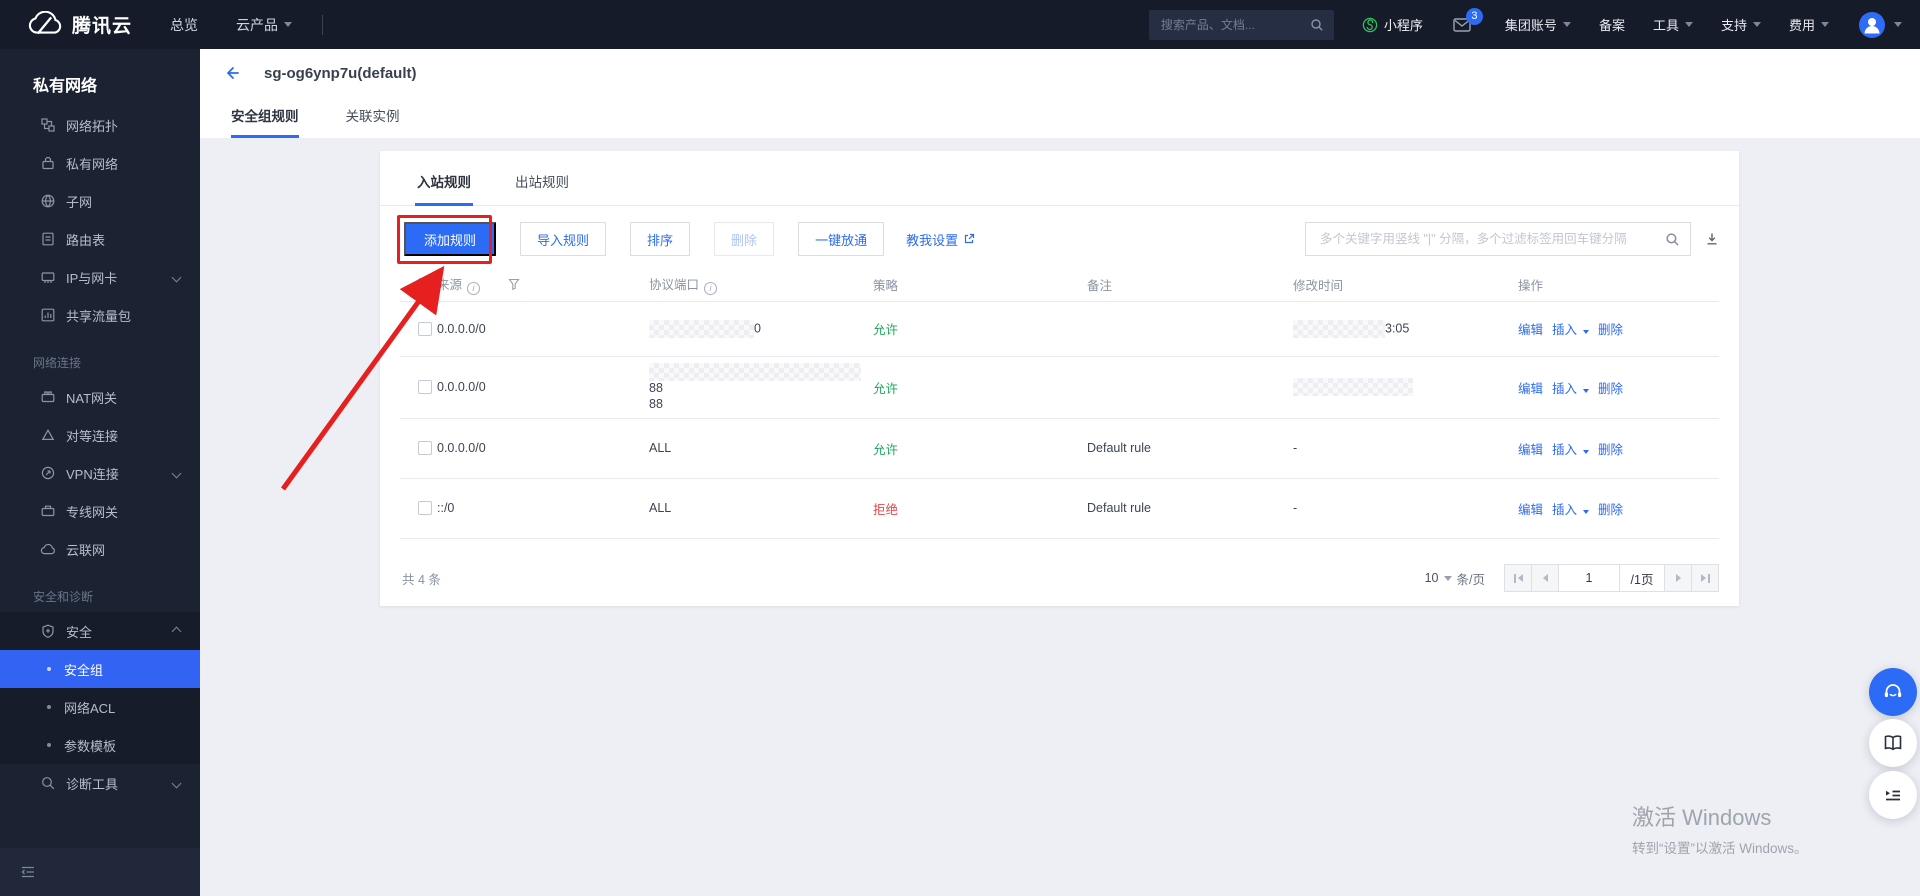 The width and height of the screenshot is (1920, 896). I want to click on note-cell: Default rule, so click(1190, 508).